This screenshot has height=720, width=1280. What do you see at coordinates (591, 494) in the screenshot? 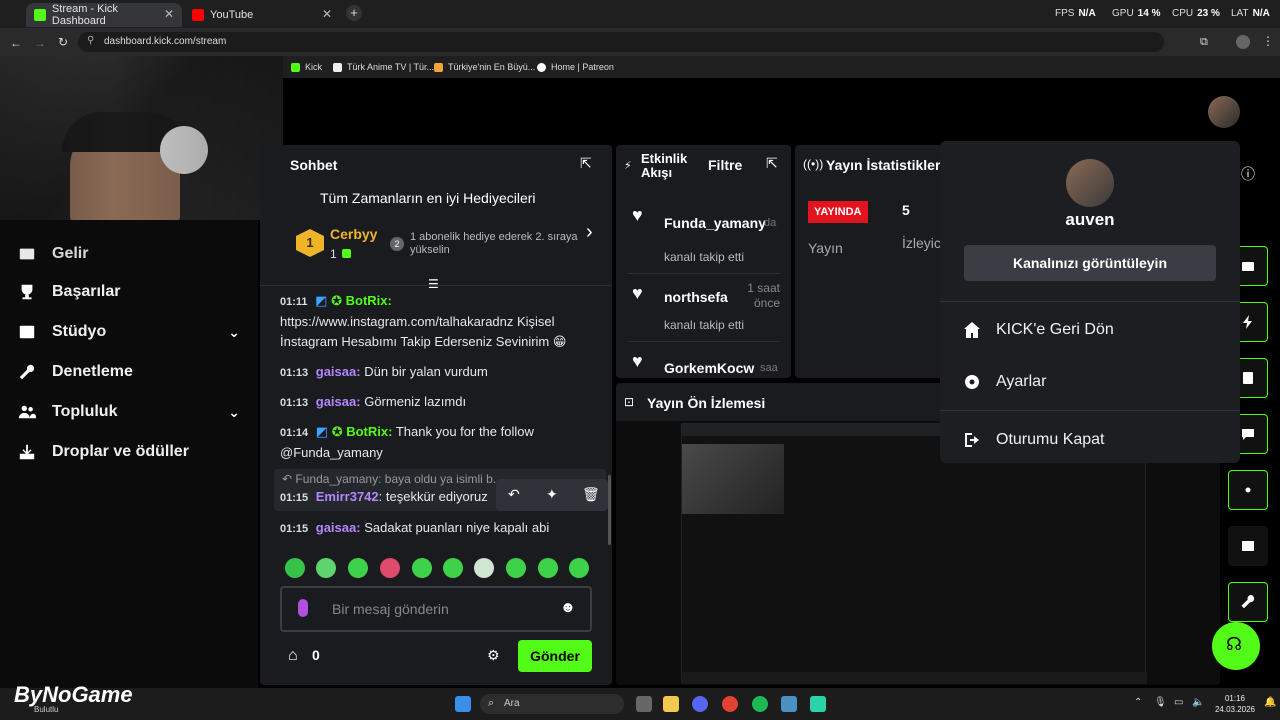
I see `delete-icon: 🗑` at bounding box center [591, 494].